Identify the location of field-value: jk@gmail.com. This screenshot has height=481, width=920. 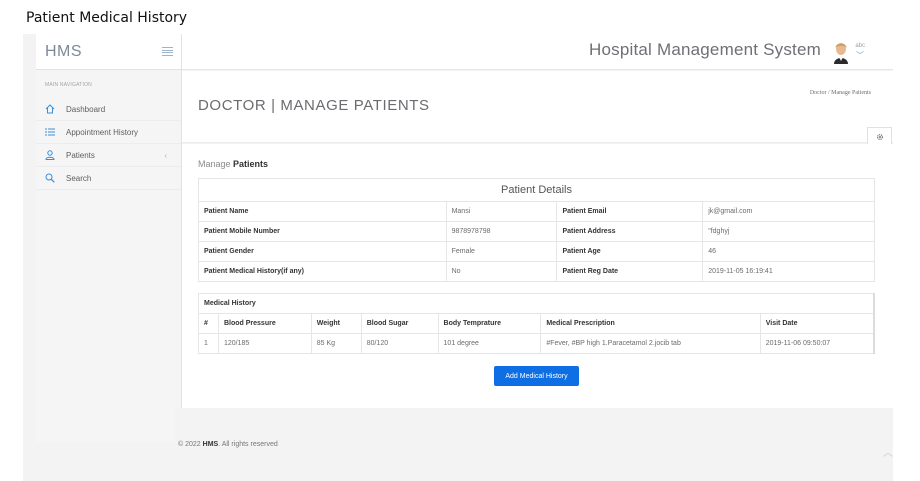
(788, 211).